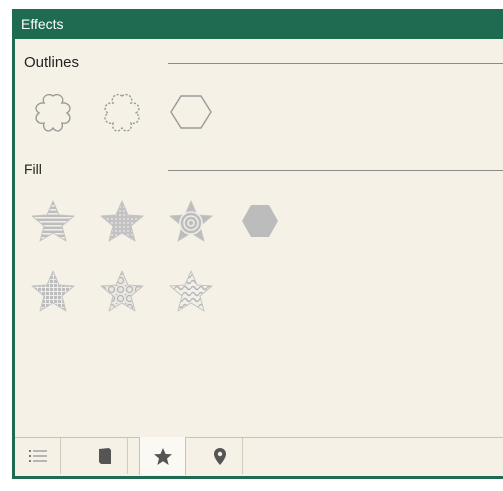  I want to click on outlines-heading: Outlines, so click(52, 62).